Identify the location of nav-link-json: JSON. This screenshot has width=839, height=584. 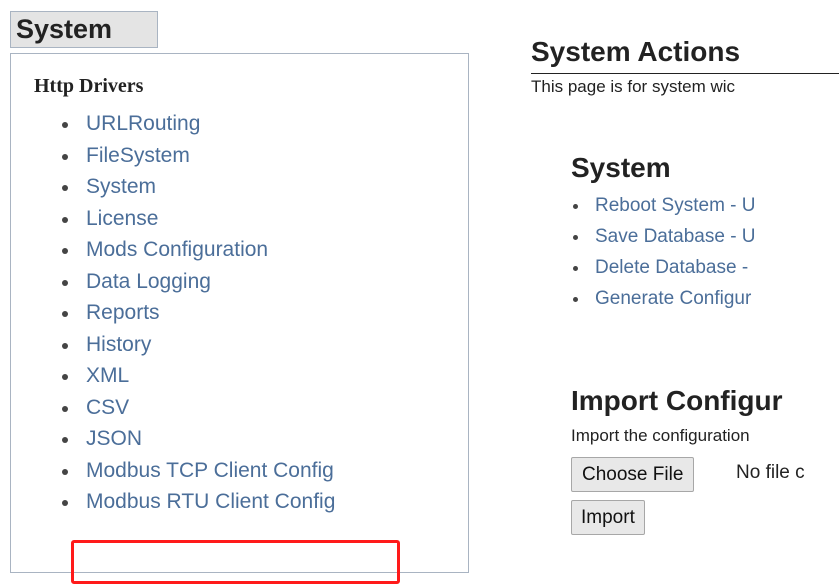
(114, 438).